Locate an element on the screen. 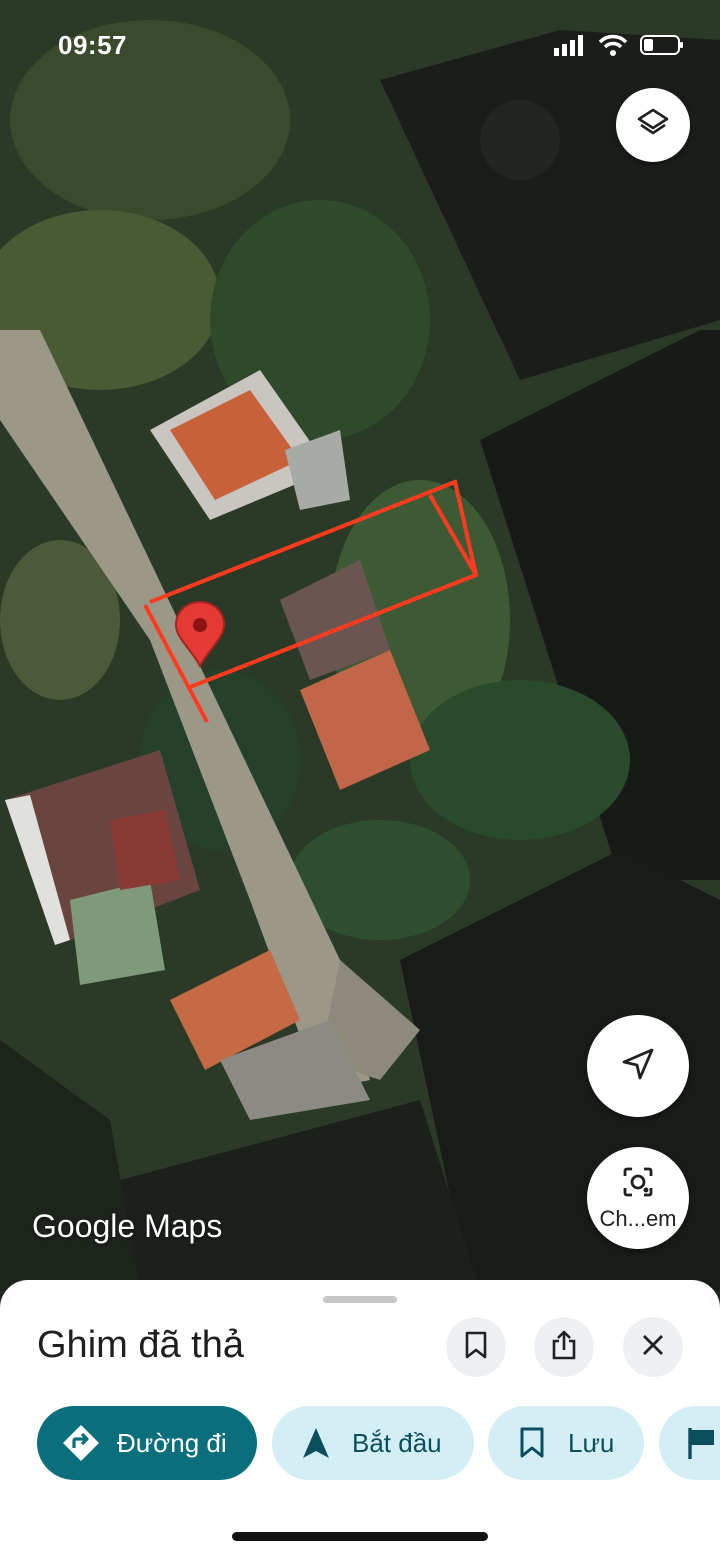 This screenshot has height=1557, width=720. signal-icon is located at coordinates (570, 47).